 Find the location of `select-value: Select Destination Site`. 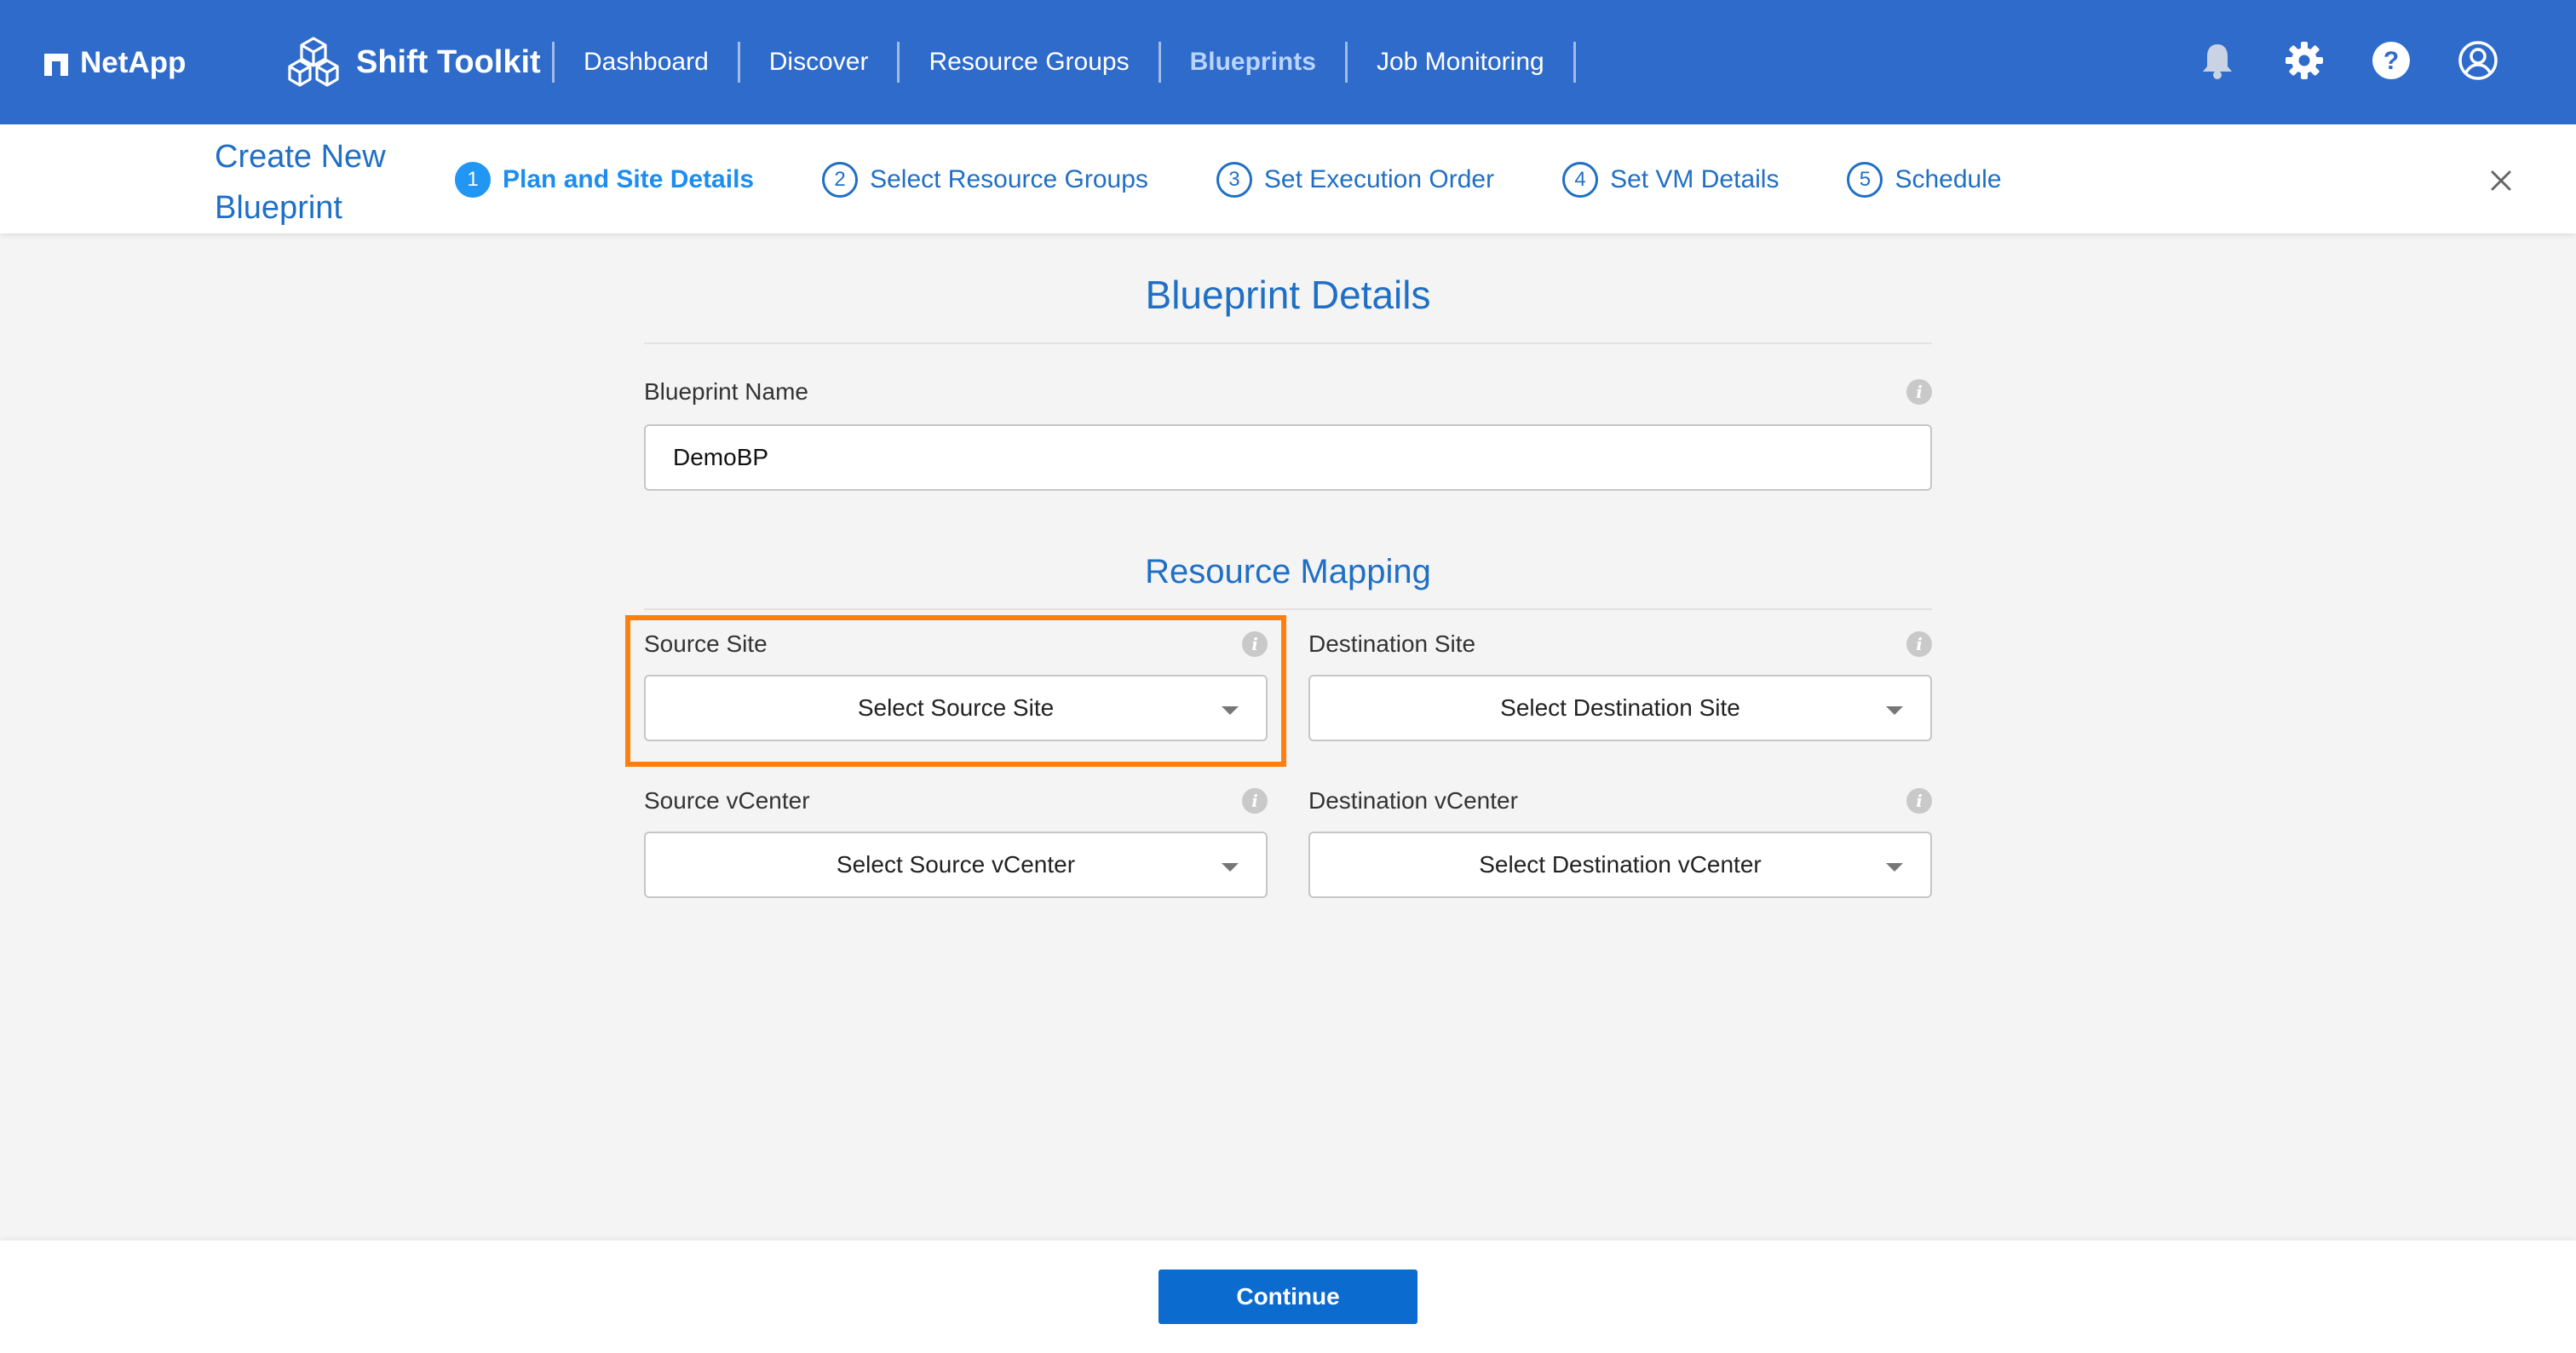

select-value: Select Destination Site is located at coordinates (1620, 707).